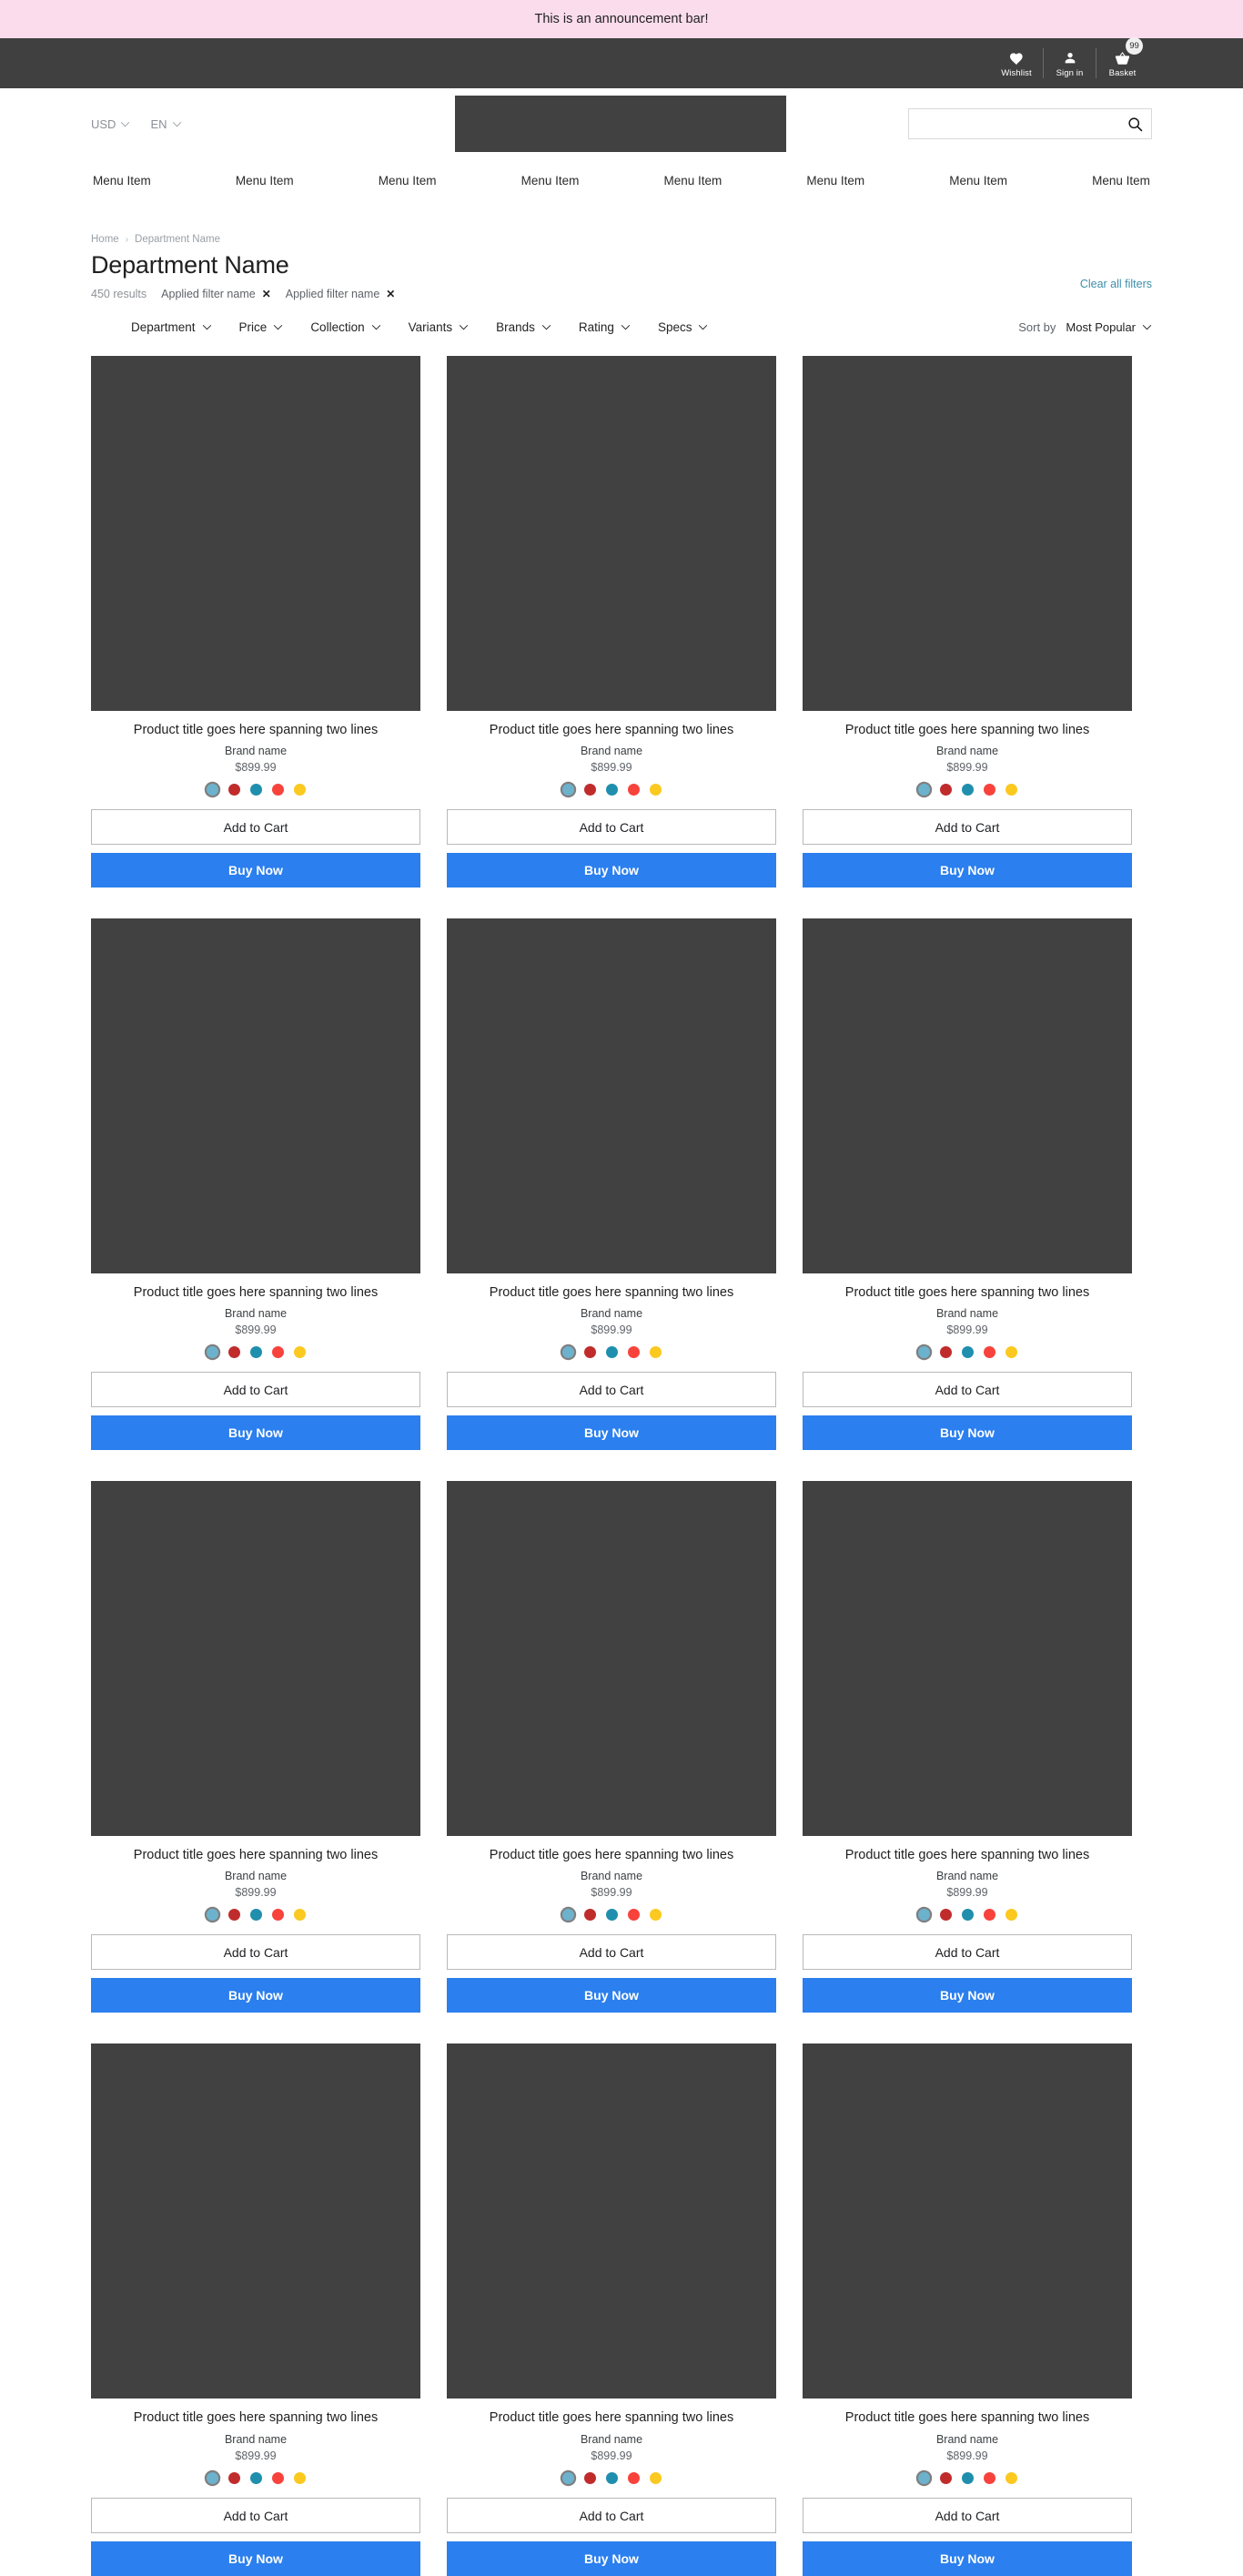 This screenshot has height=2576, width=1243. Describe the element at coordinates (177, 239) in the screenshot. I see `breadcrumb-item-department: Department Name` at that location.